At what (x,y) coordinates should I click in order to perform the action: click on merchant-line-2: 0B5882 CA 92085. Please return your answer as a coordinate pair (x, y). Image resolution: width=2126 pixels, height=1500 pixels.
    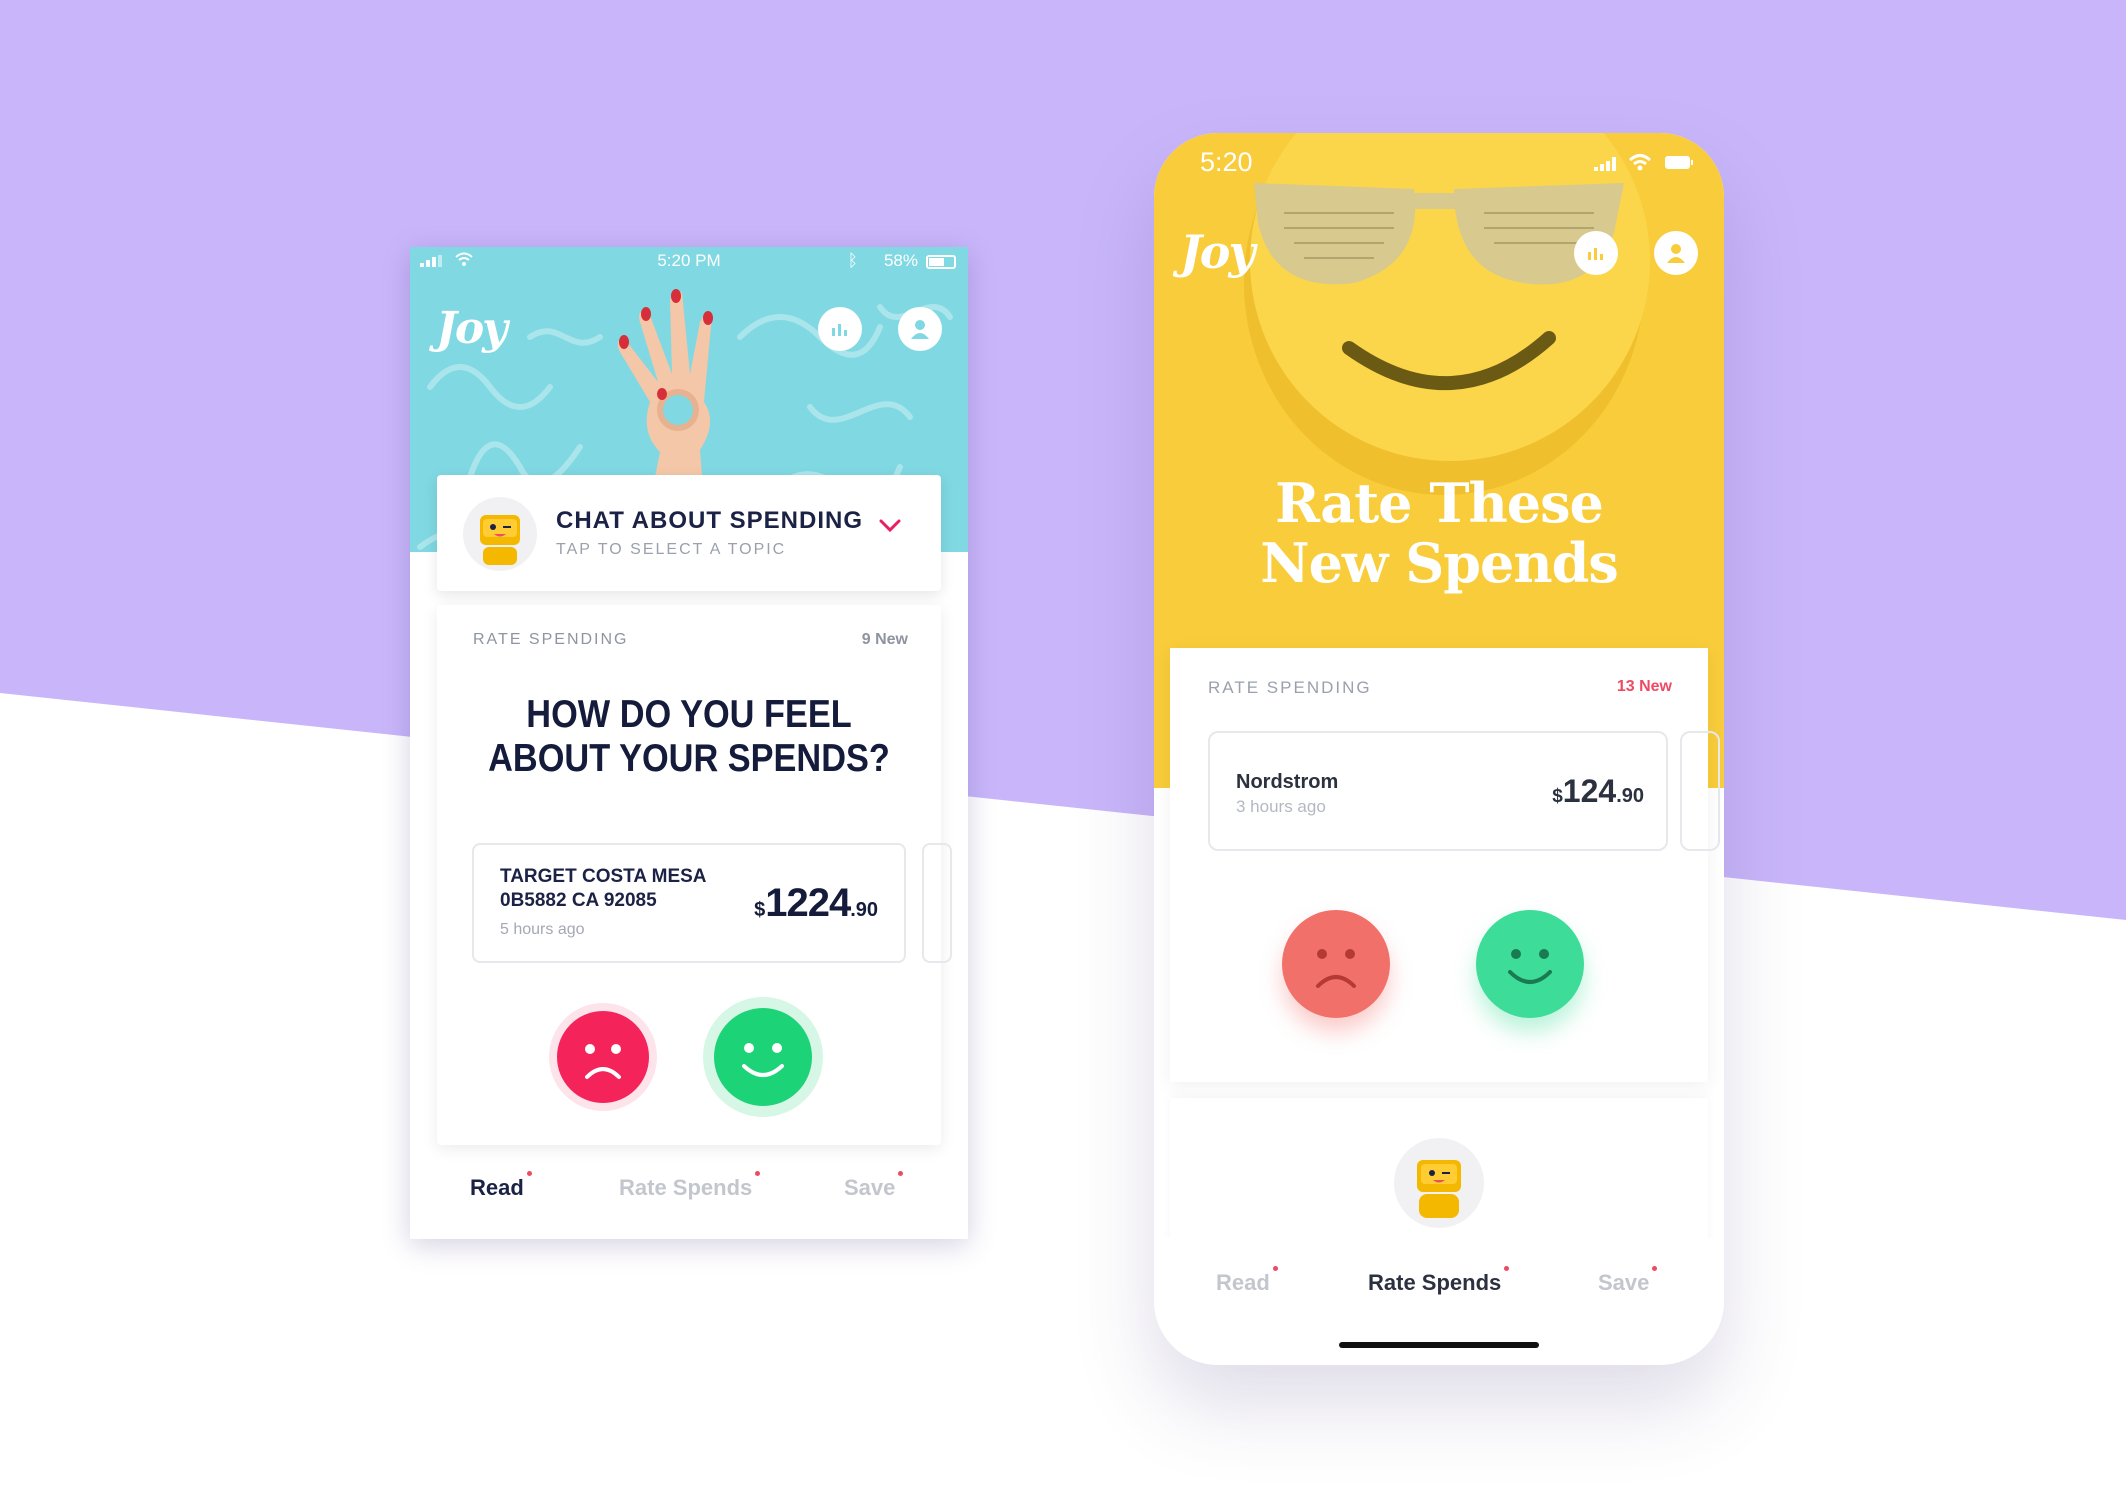
    Looking at the image, I should click on (578, 900).